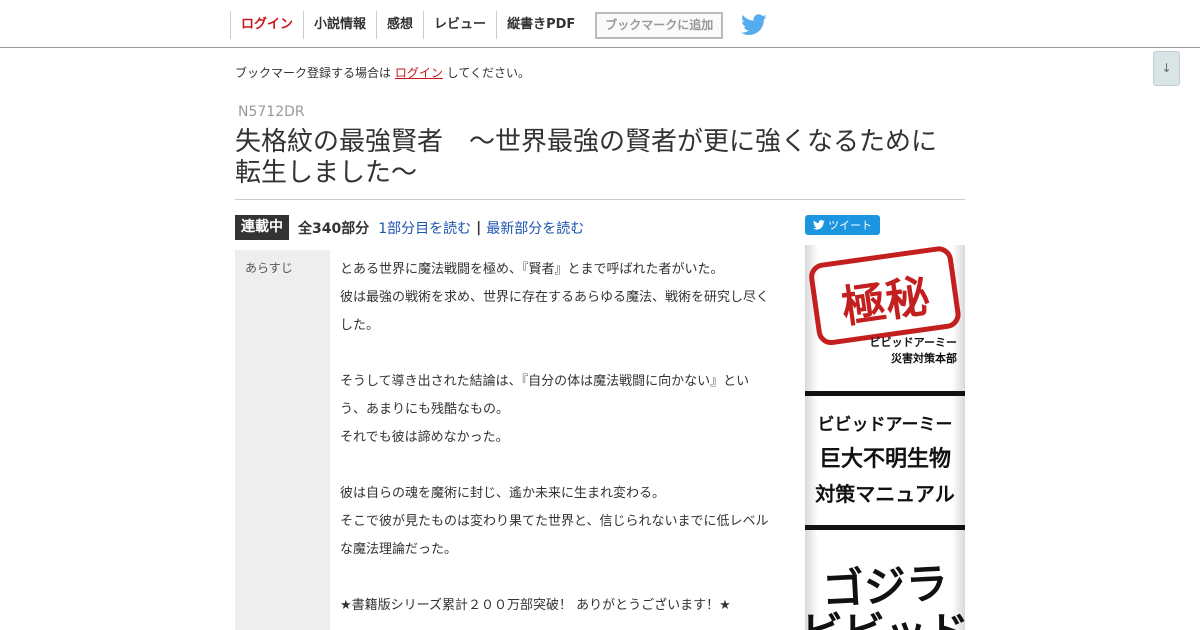  I want to click on ad-line-4: ゴジラ, so click(885, 587).